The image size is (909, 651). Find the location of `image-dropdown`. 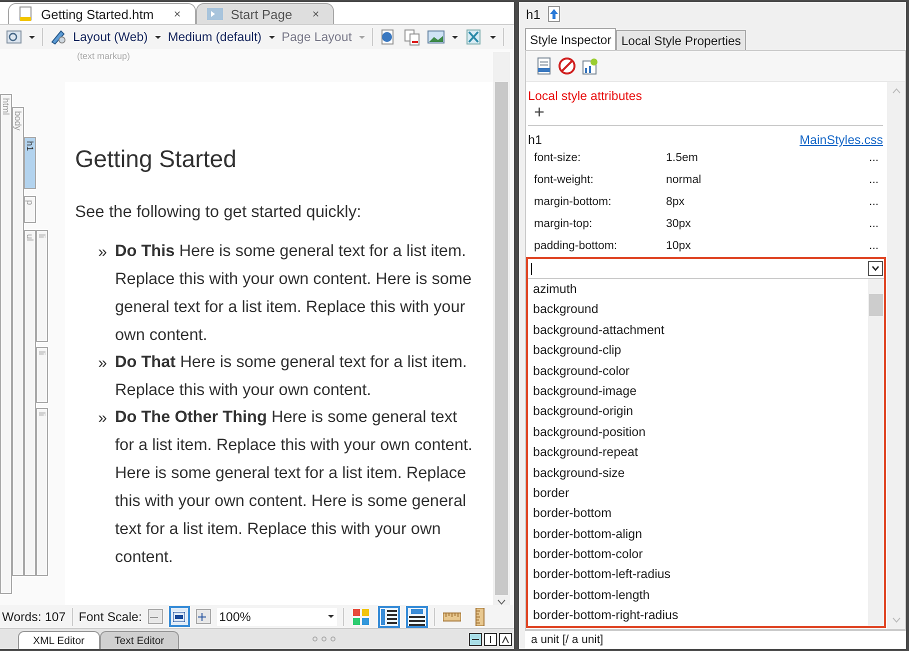

image-dropdown is located at coordinates (442, 37).